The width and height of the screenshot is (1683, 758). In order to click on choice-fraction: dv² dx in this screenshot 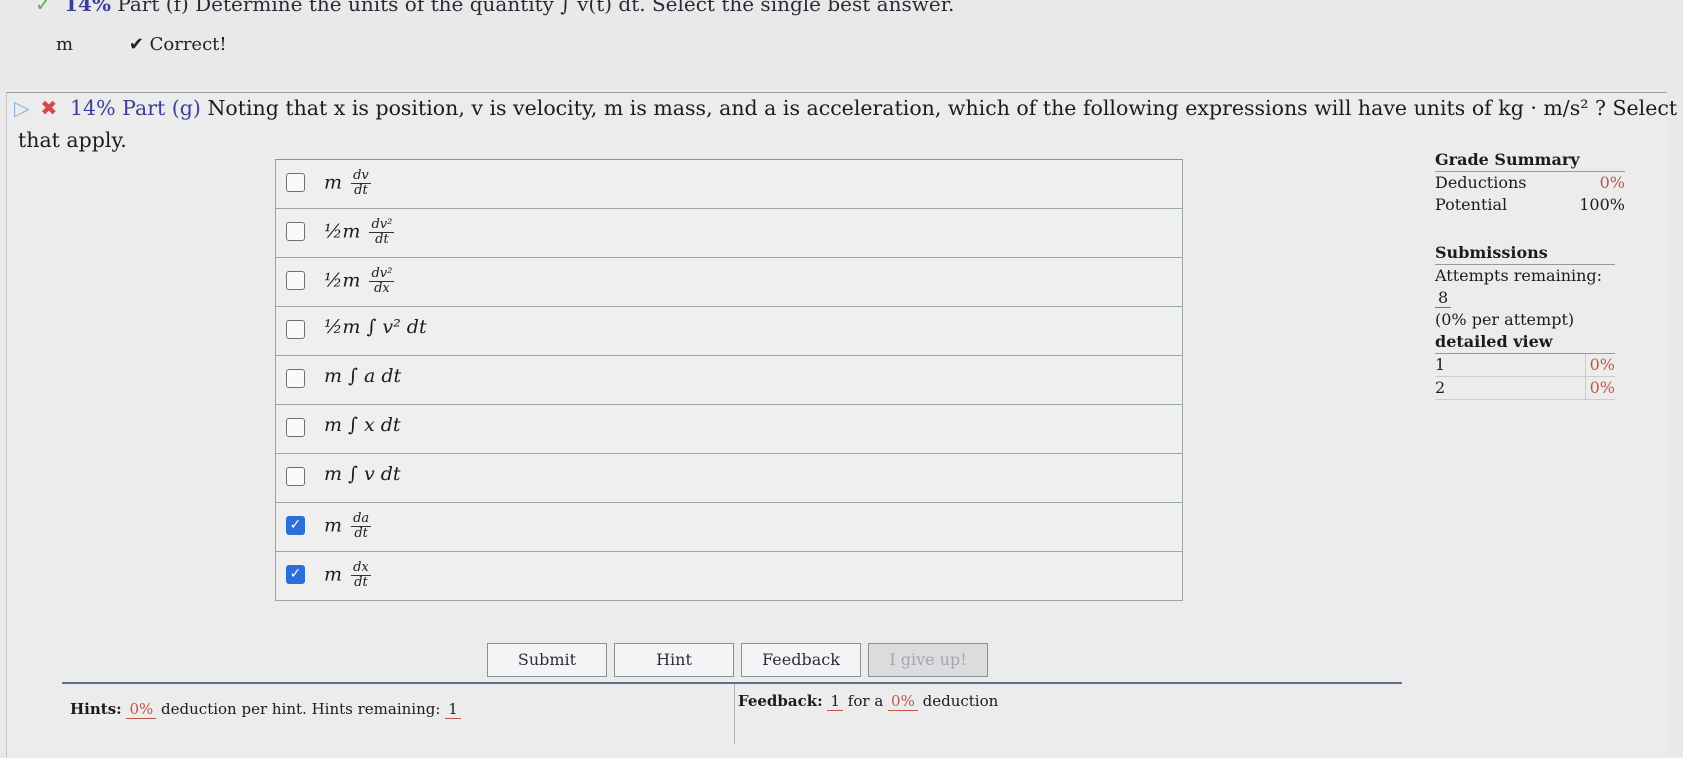, I will do `click(382, 281)`.